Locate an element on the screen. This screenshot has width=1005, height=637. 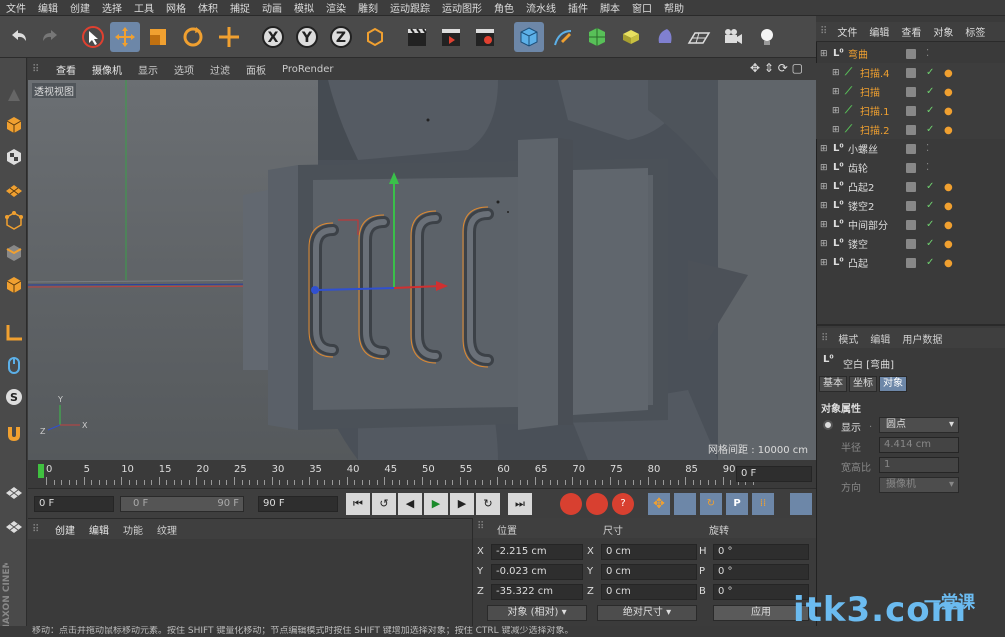
object-row: ⊞ ⟋ 扫描.4 ✓ ● is located at coordinates (910, 72).